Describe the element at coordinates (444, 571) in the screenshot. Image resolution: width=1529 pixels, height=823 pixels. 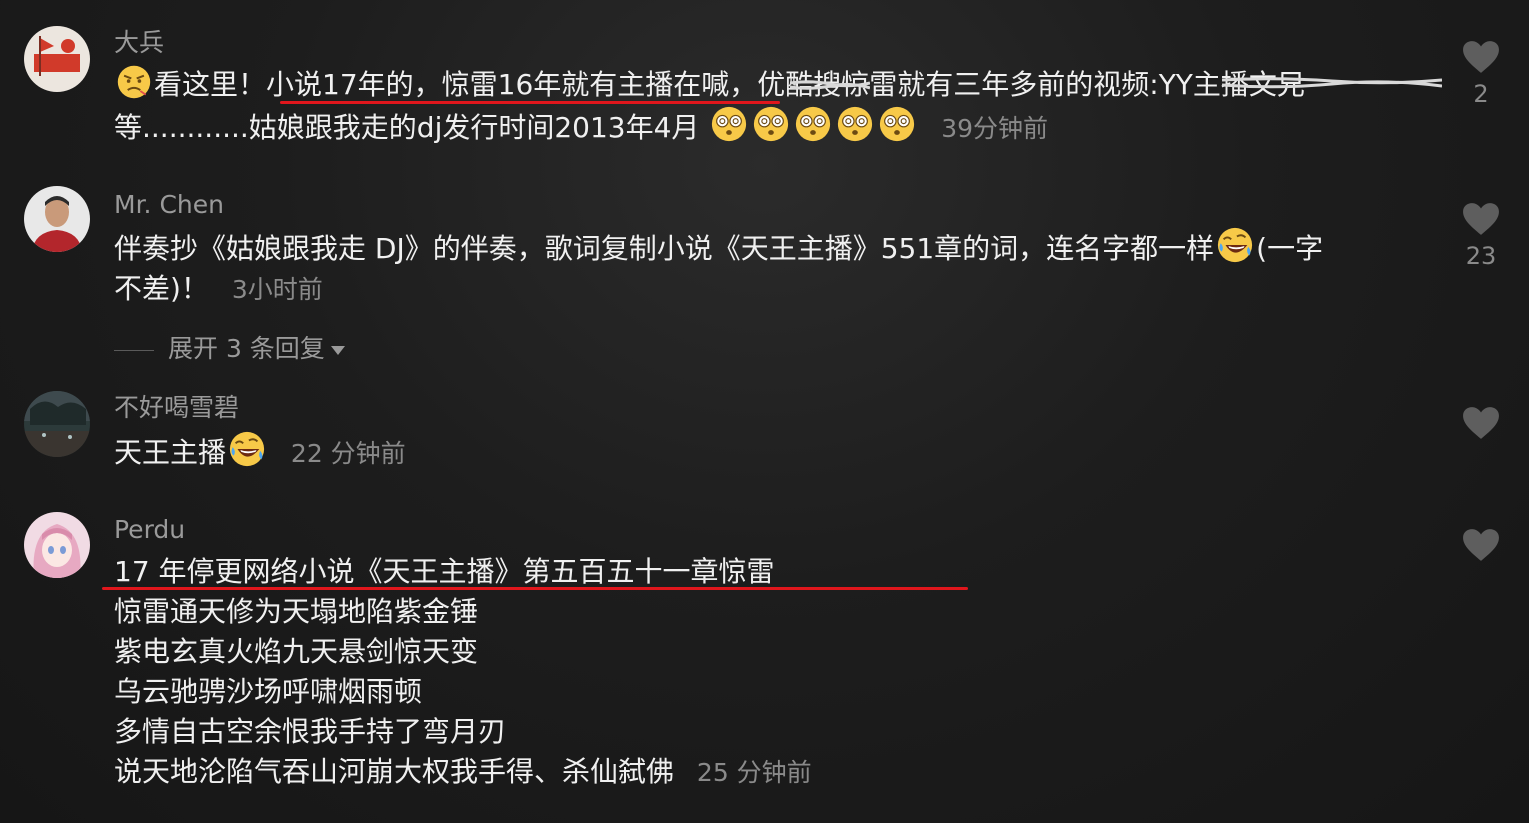
I see `comment-line: 17 年停更网络小说《天王主播》第五百五十一章惊雷` at that location.